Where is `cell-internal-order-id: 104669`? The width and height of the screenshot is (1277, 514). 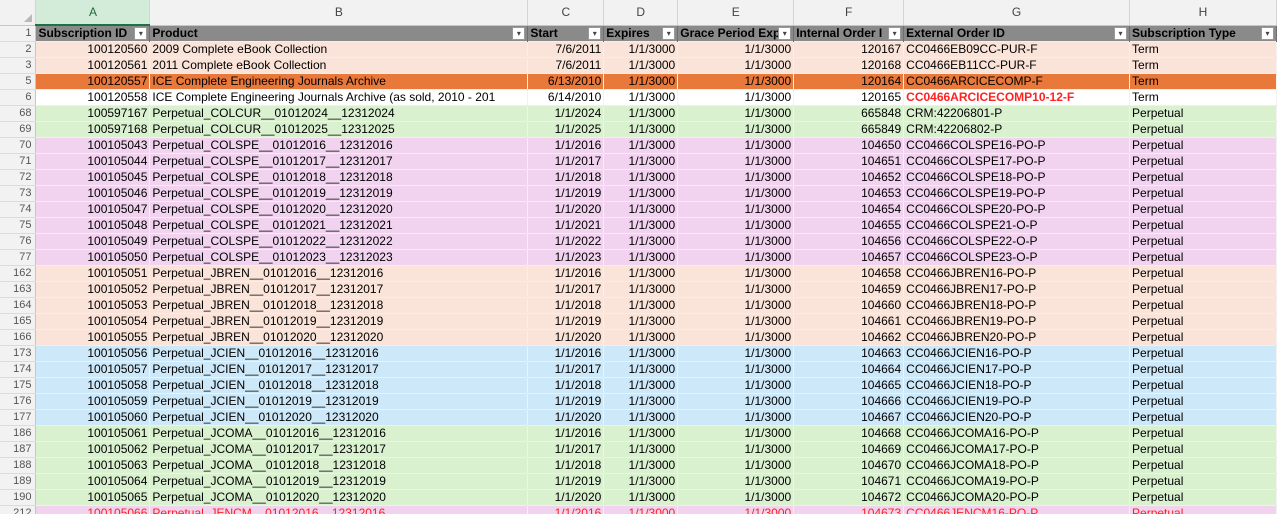
cell-internal-order-id: 104669 is located at coordinates (849, 449).